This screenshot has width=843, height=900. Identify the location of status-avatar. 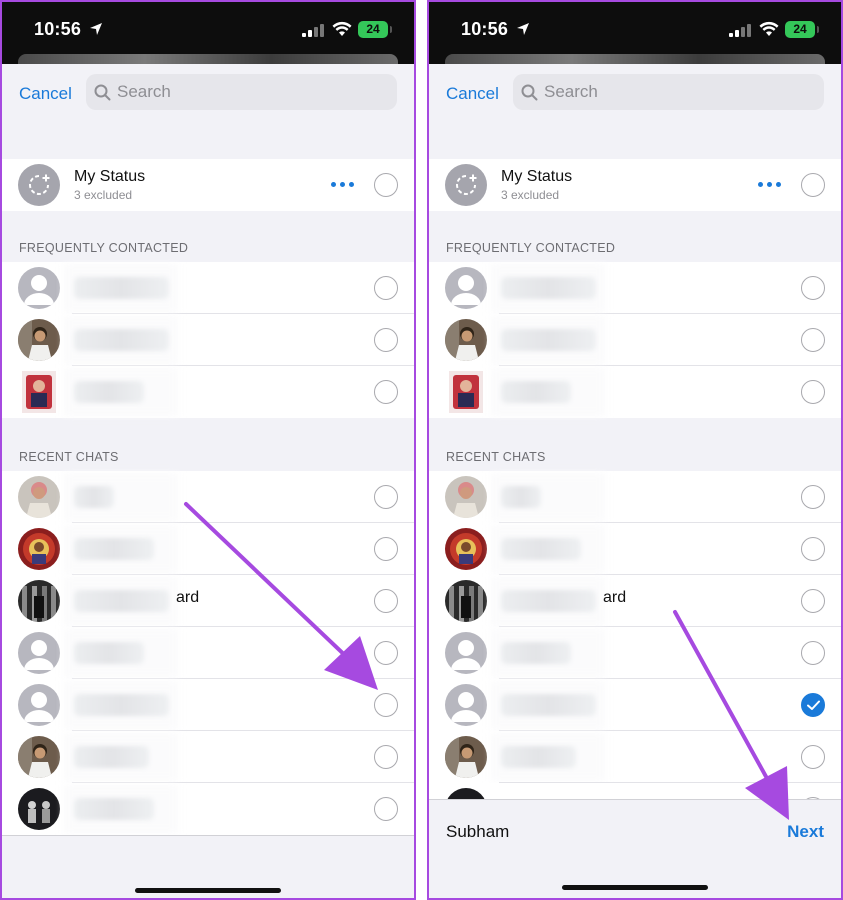
(39, 185).